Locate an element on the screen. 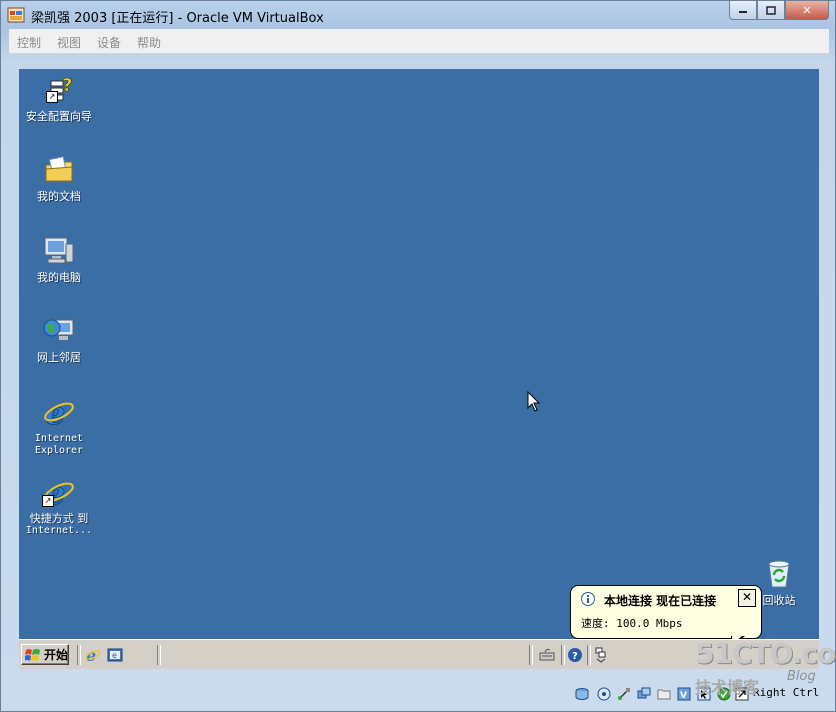 This screenshot has height=712, width=836. quick-launch-desktop-icon: e is located at coordinates (115, 655).